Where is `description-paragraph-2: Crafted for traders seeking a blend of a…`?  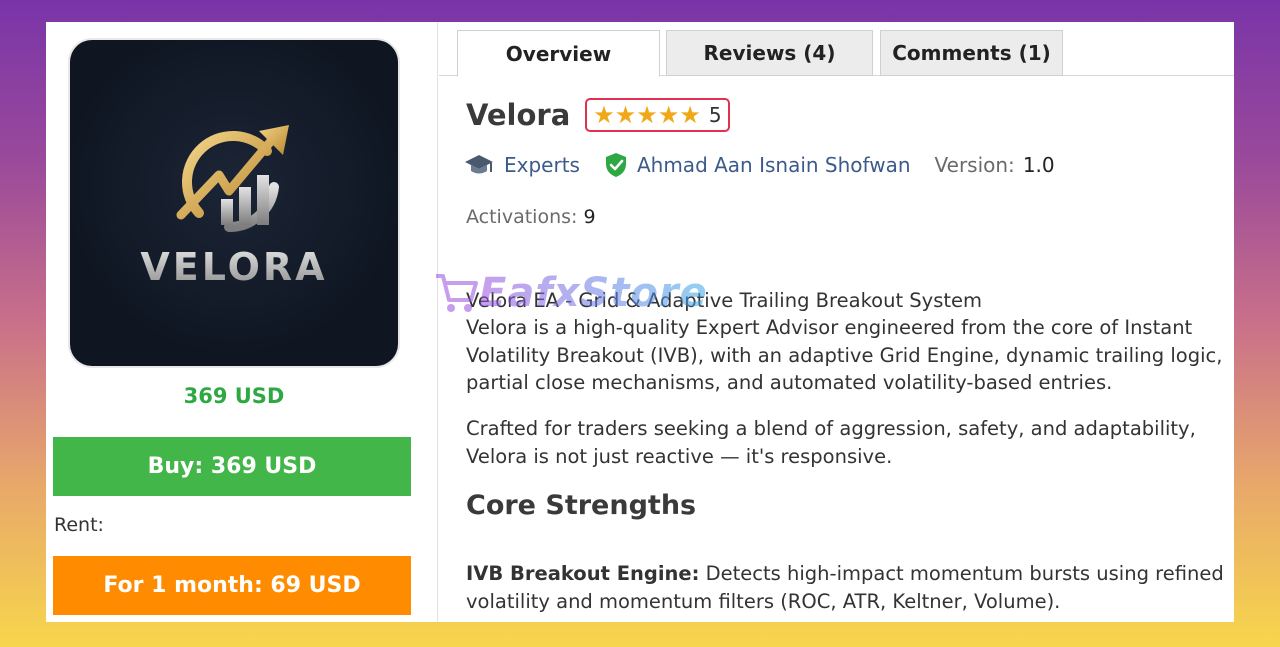
description-paragraph-2: Crafted for traders seeking a blend of a… is located at coordinates (831, 442).